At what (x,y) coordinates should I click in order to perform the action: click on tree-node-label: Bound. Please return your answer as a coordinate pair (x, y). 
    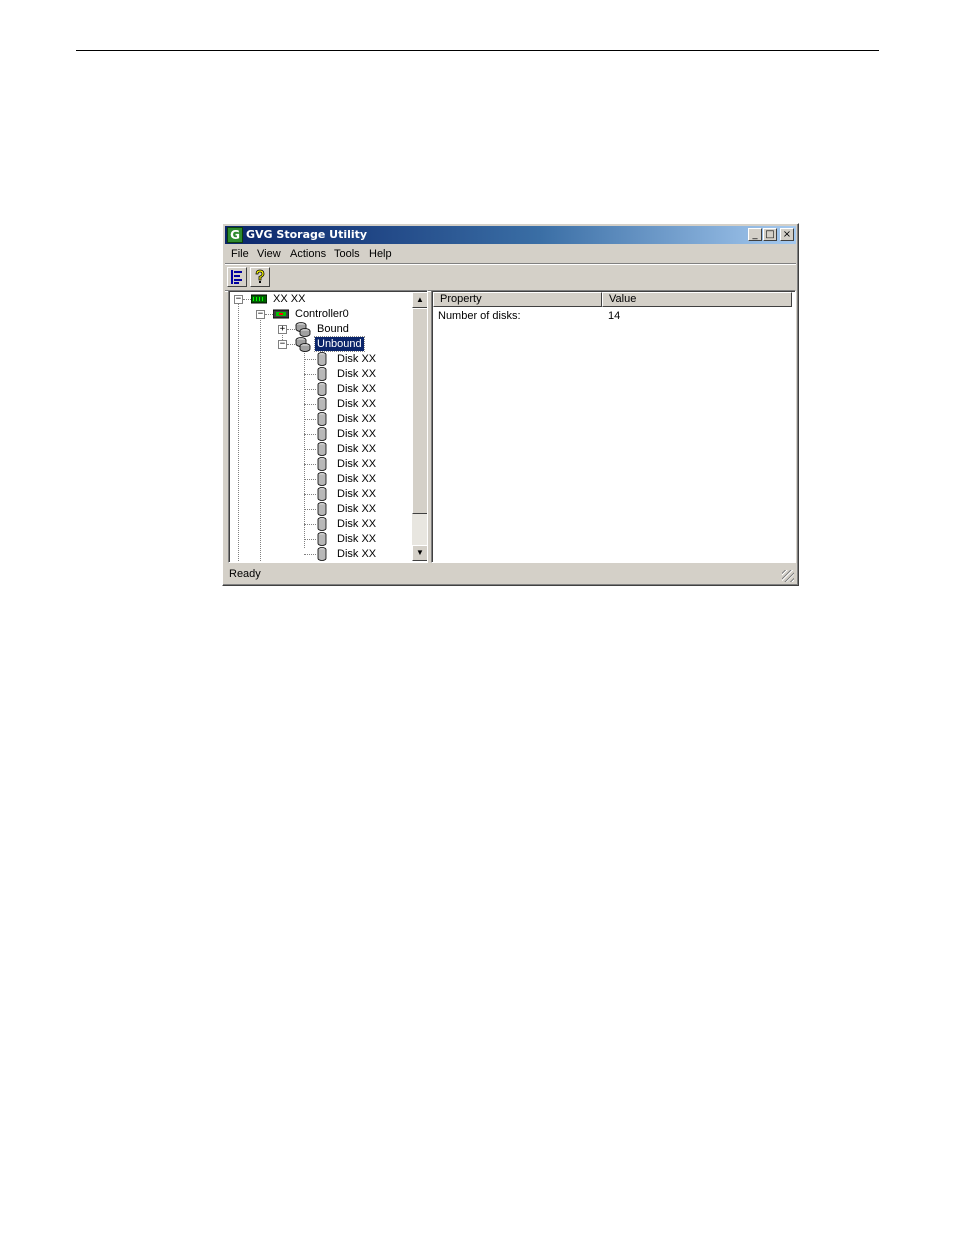
    Looking at the image, I should click on (333, 329).